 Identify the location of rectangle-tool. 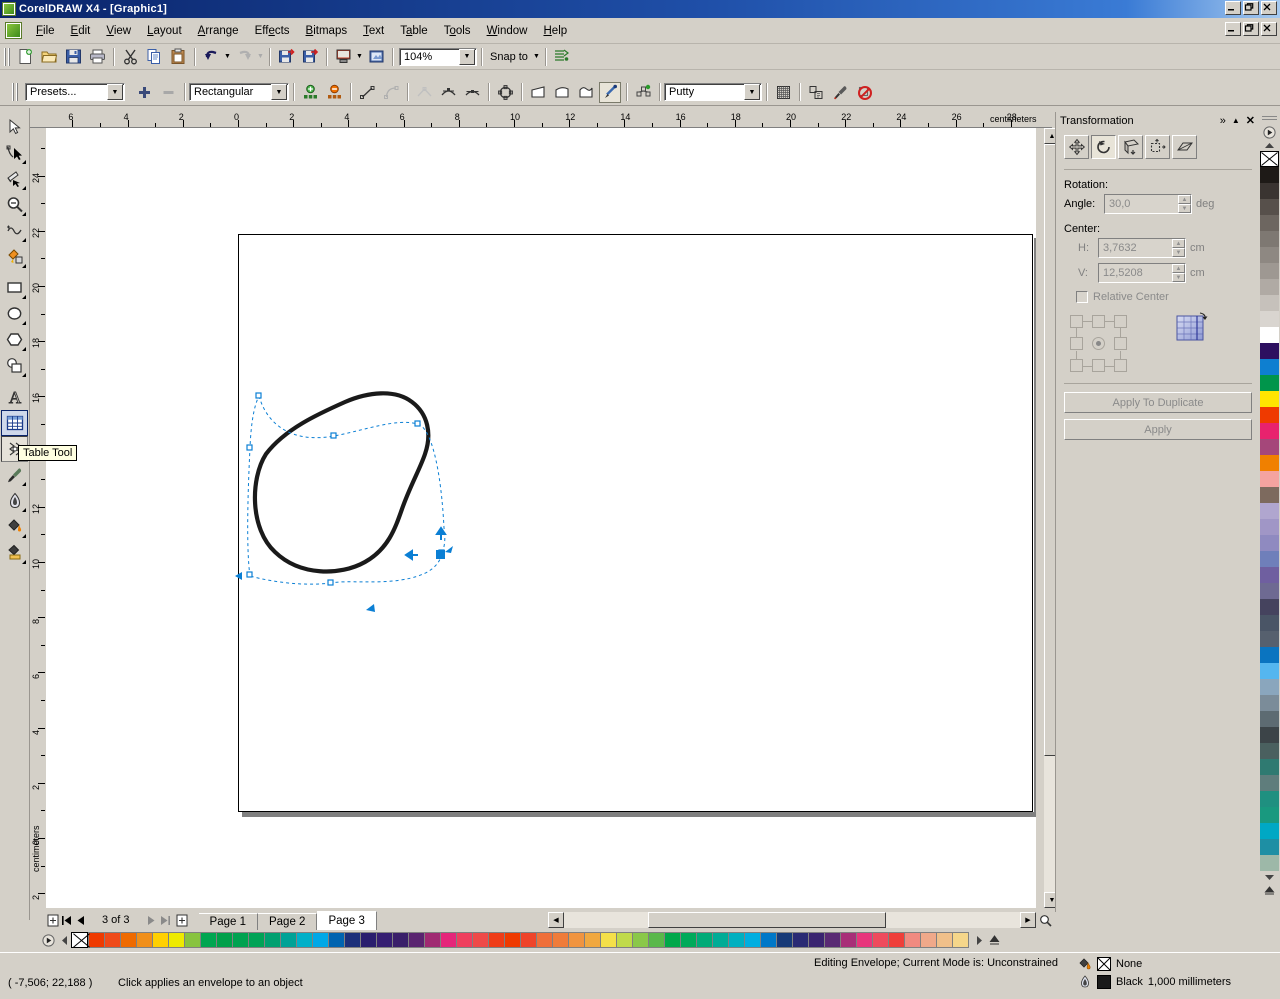
(14, 288).